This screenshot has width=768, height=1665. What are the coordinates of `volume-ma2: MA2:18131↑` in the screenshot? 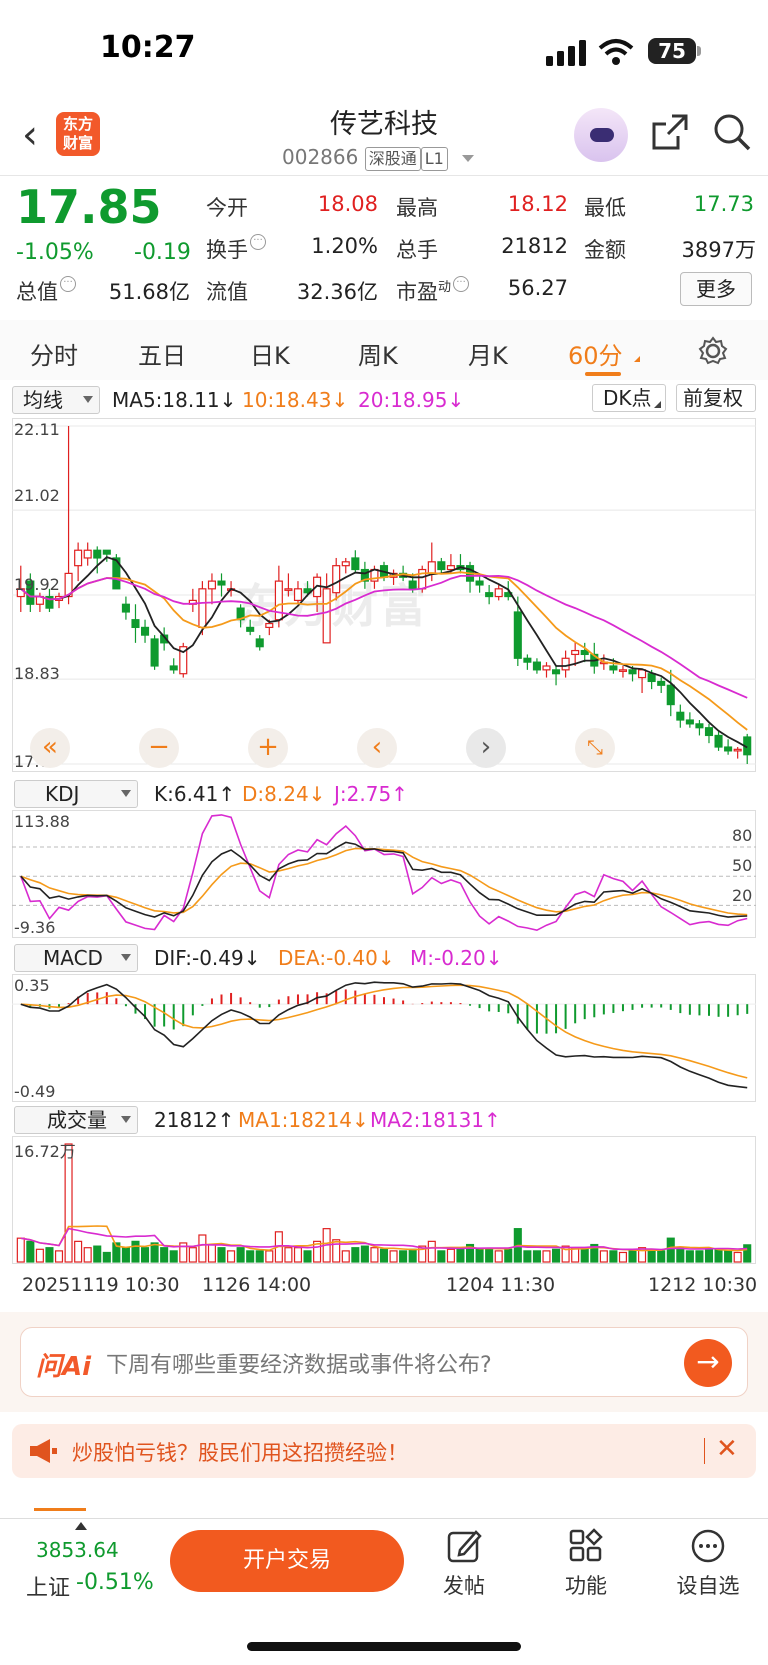 It's located at (435, 1120).